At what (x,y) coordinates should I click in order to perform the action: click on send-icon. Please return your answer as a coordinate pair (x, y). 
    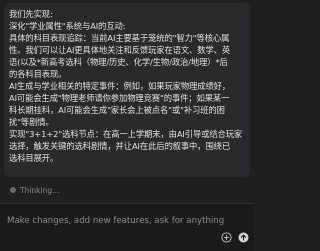
    Looking at the image, I should click on (243, 237).